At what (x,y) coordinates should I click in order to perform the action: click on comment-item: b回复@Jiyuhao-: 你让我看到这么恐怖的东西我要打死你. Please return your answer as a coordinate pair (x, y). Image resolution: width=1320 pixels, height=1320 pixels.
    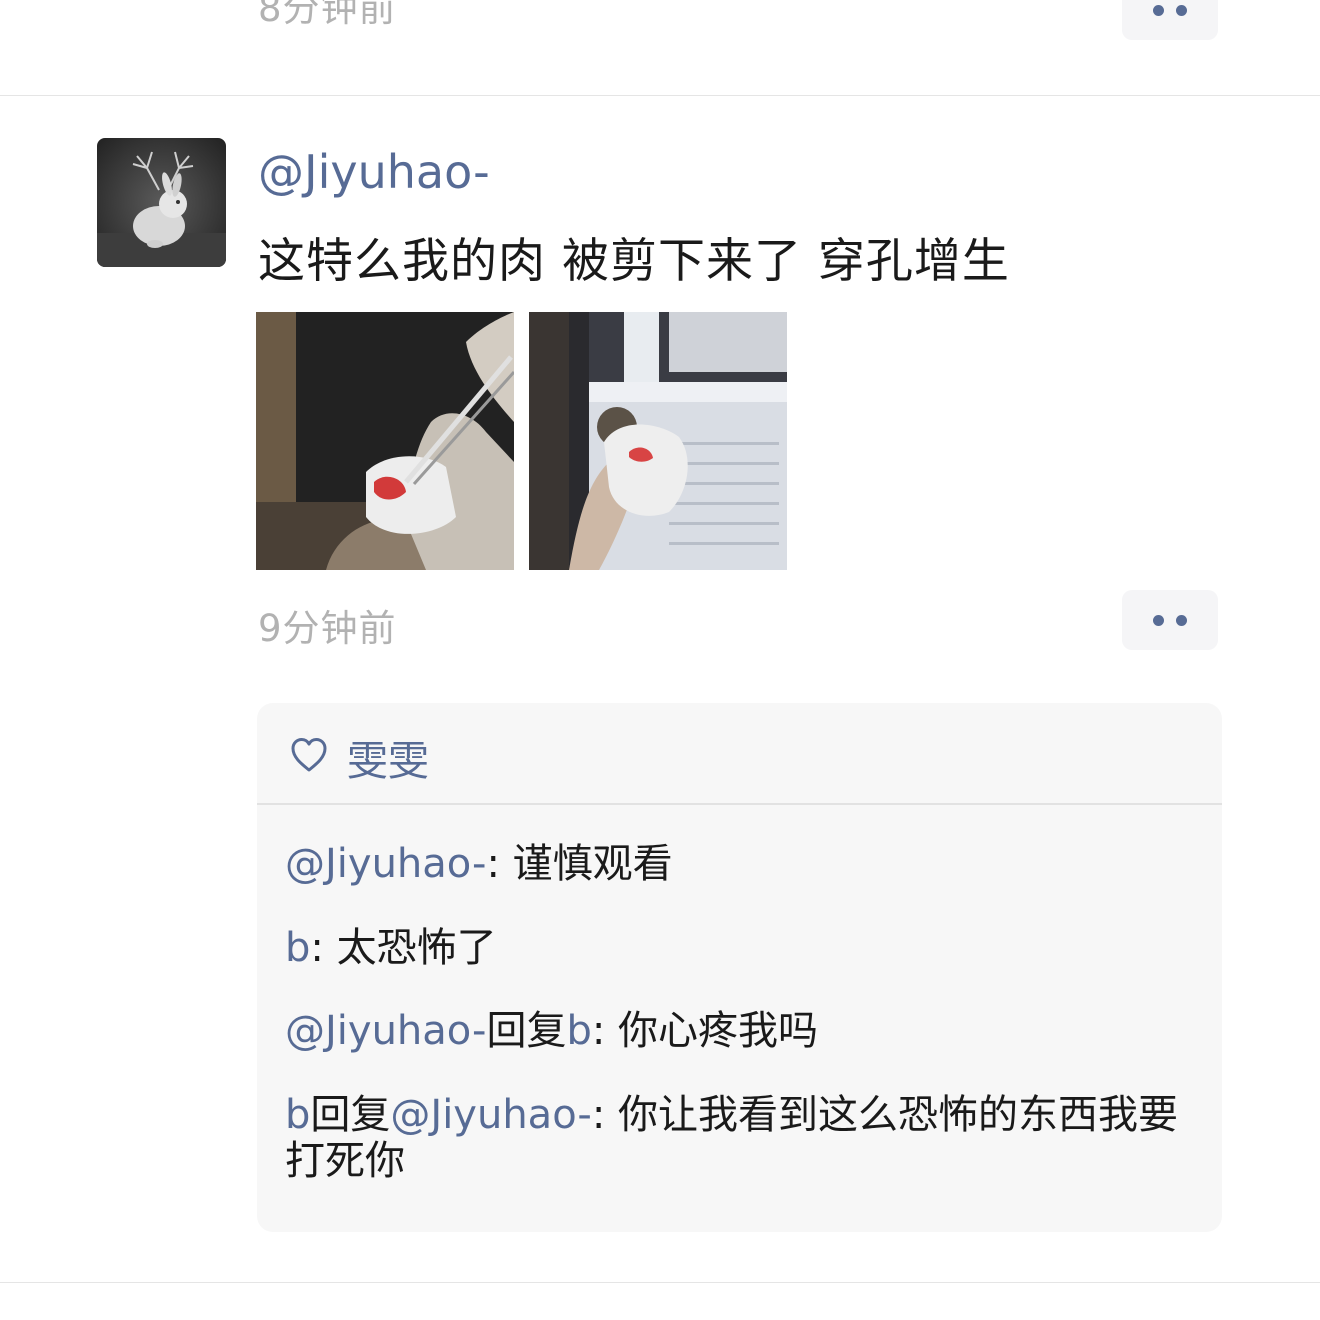
    Looking at the image, I should click on (745, 1138).